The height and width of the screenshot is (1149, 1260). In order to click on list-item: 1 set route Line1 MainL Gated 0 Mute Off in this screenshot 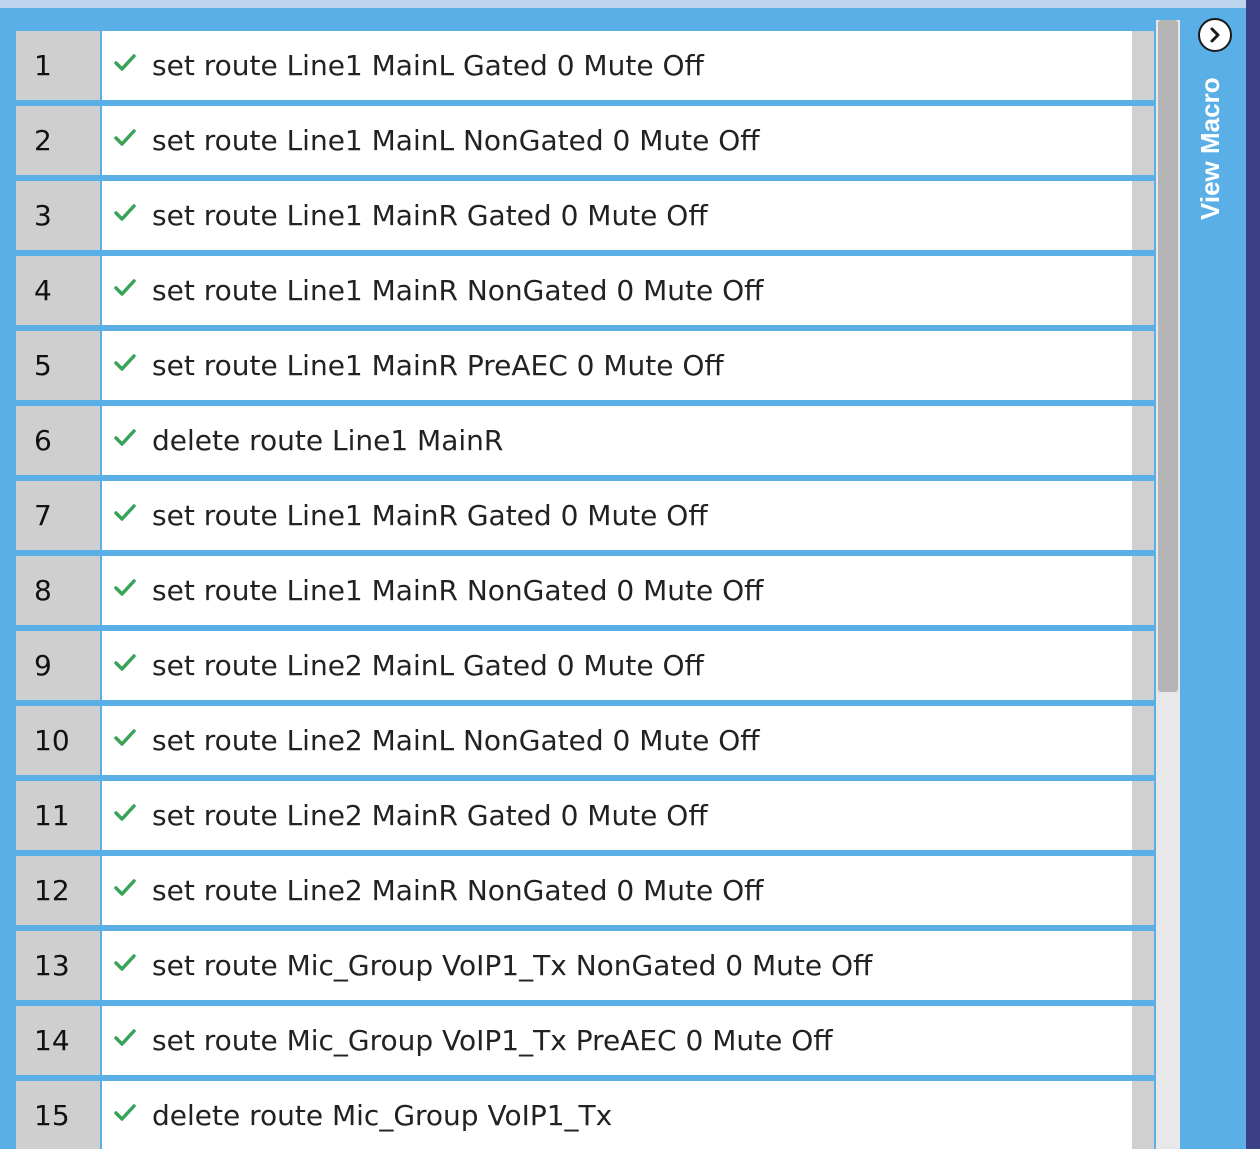, I will do `click(584, 65)`.